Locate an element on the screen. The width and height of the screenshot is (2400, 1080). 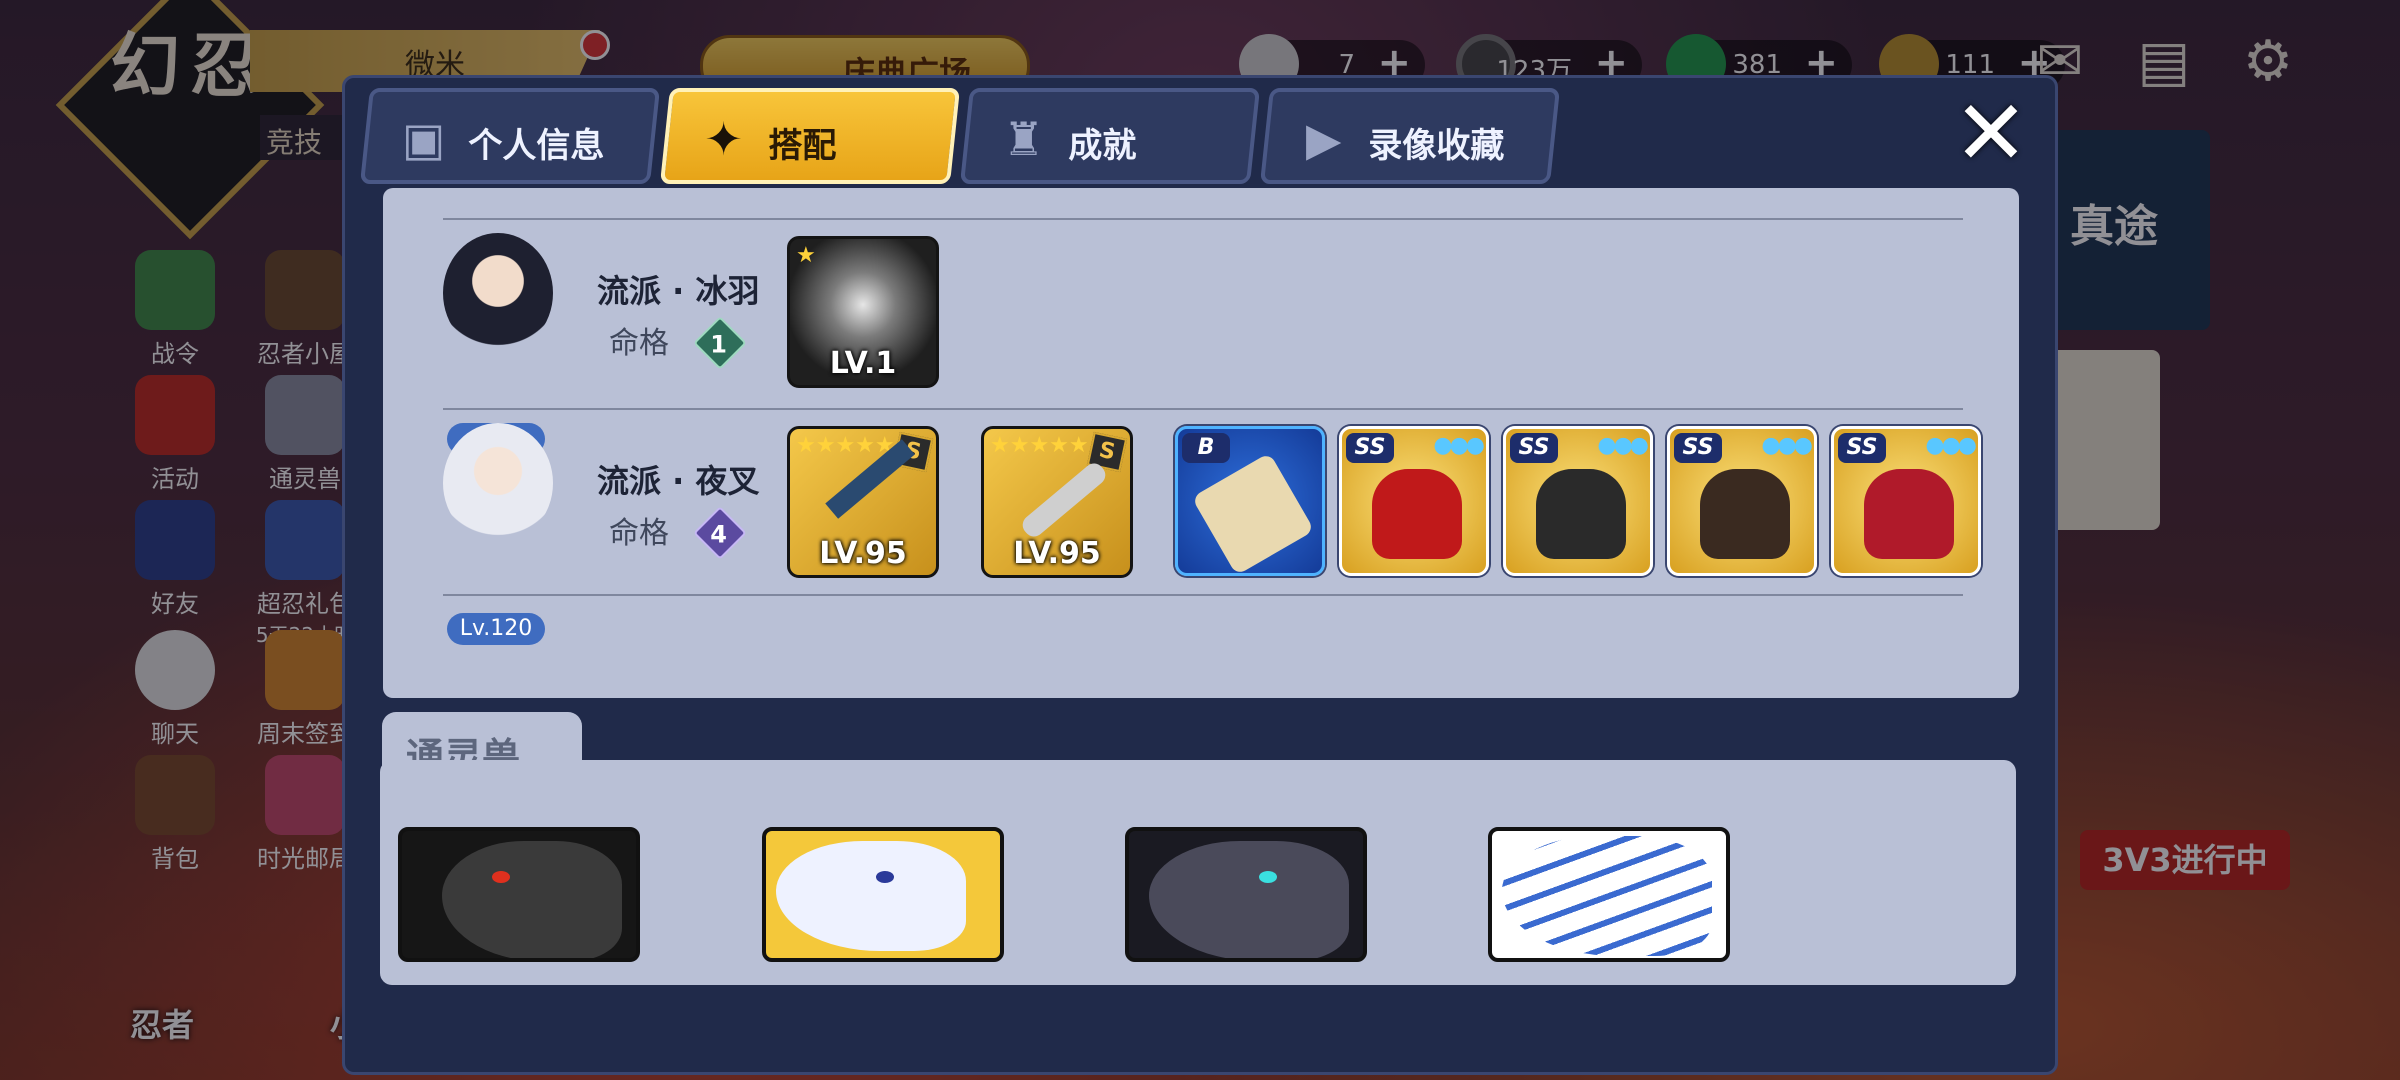
modal-tabs: ▣ 个人信息 ✦ 搭配 ♜ 成就 ▶ 录像收藏 is located at coordinates (960, 138).